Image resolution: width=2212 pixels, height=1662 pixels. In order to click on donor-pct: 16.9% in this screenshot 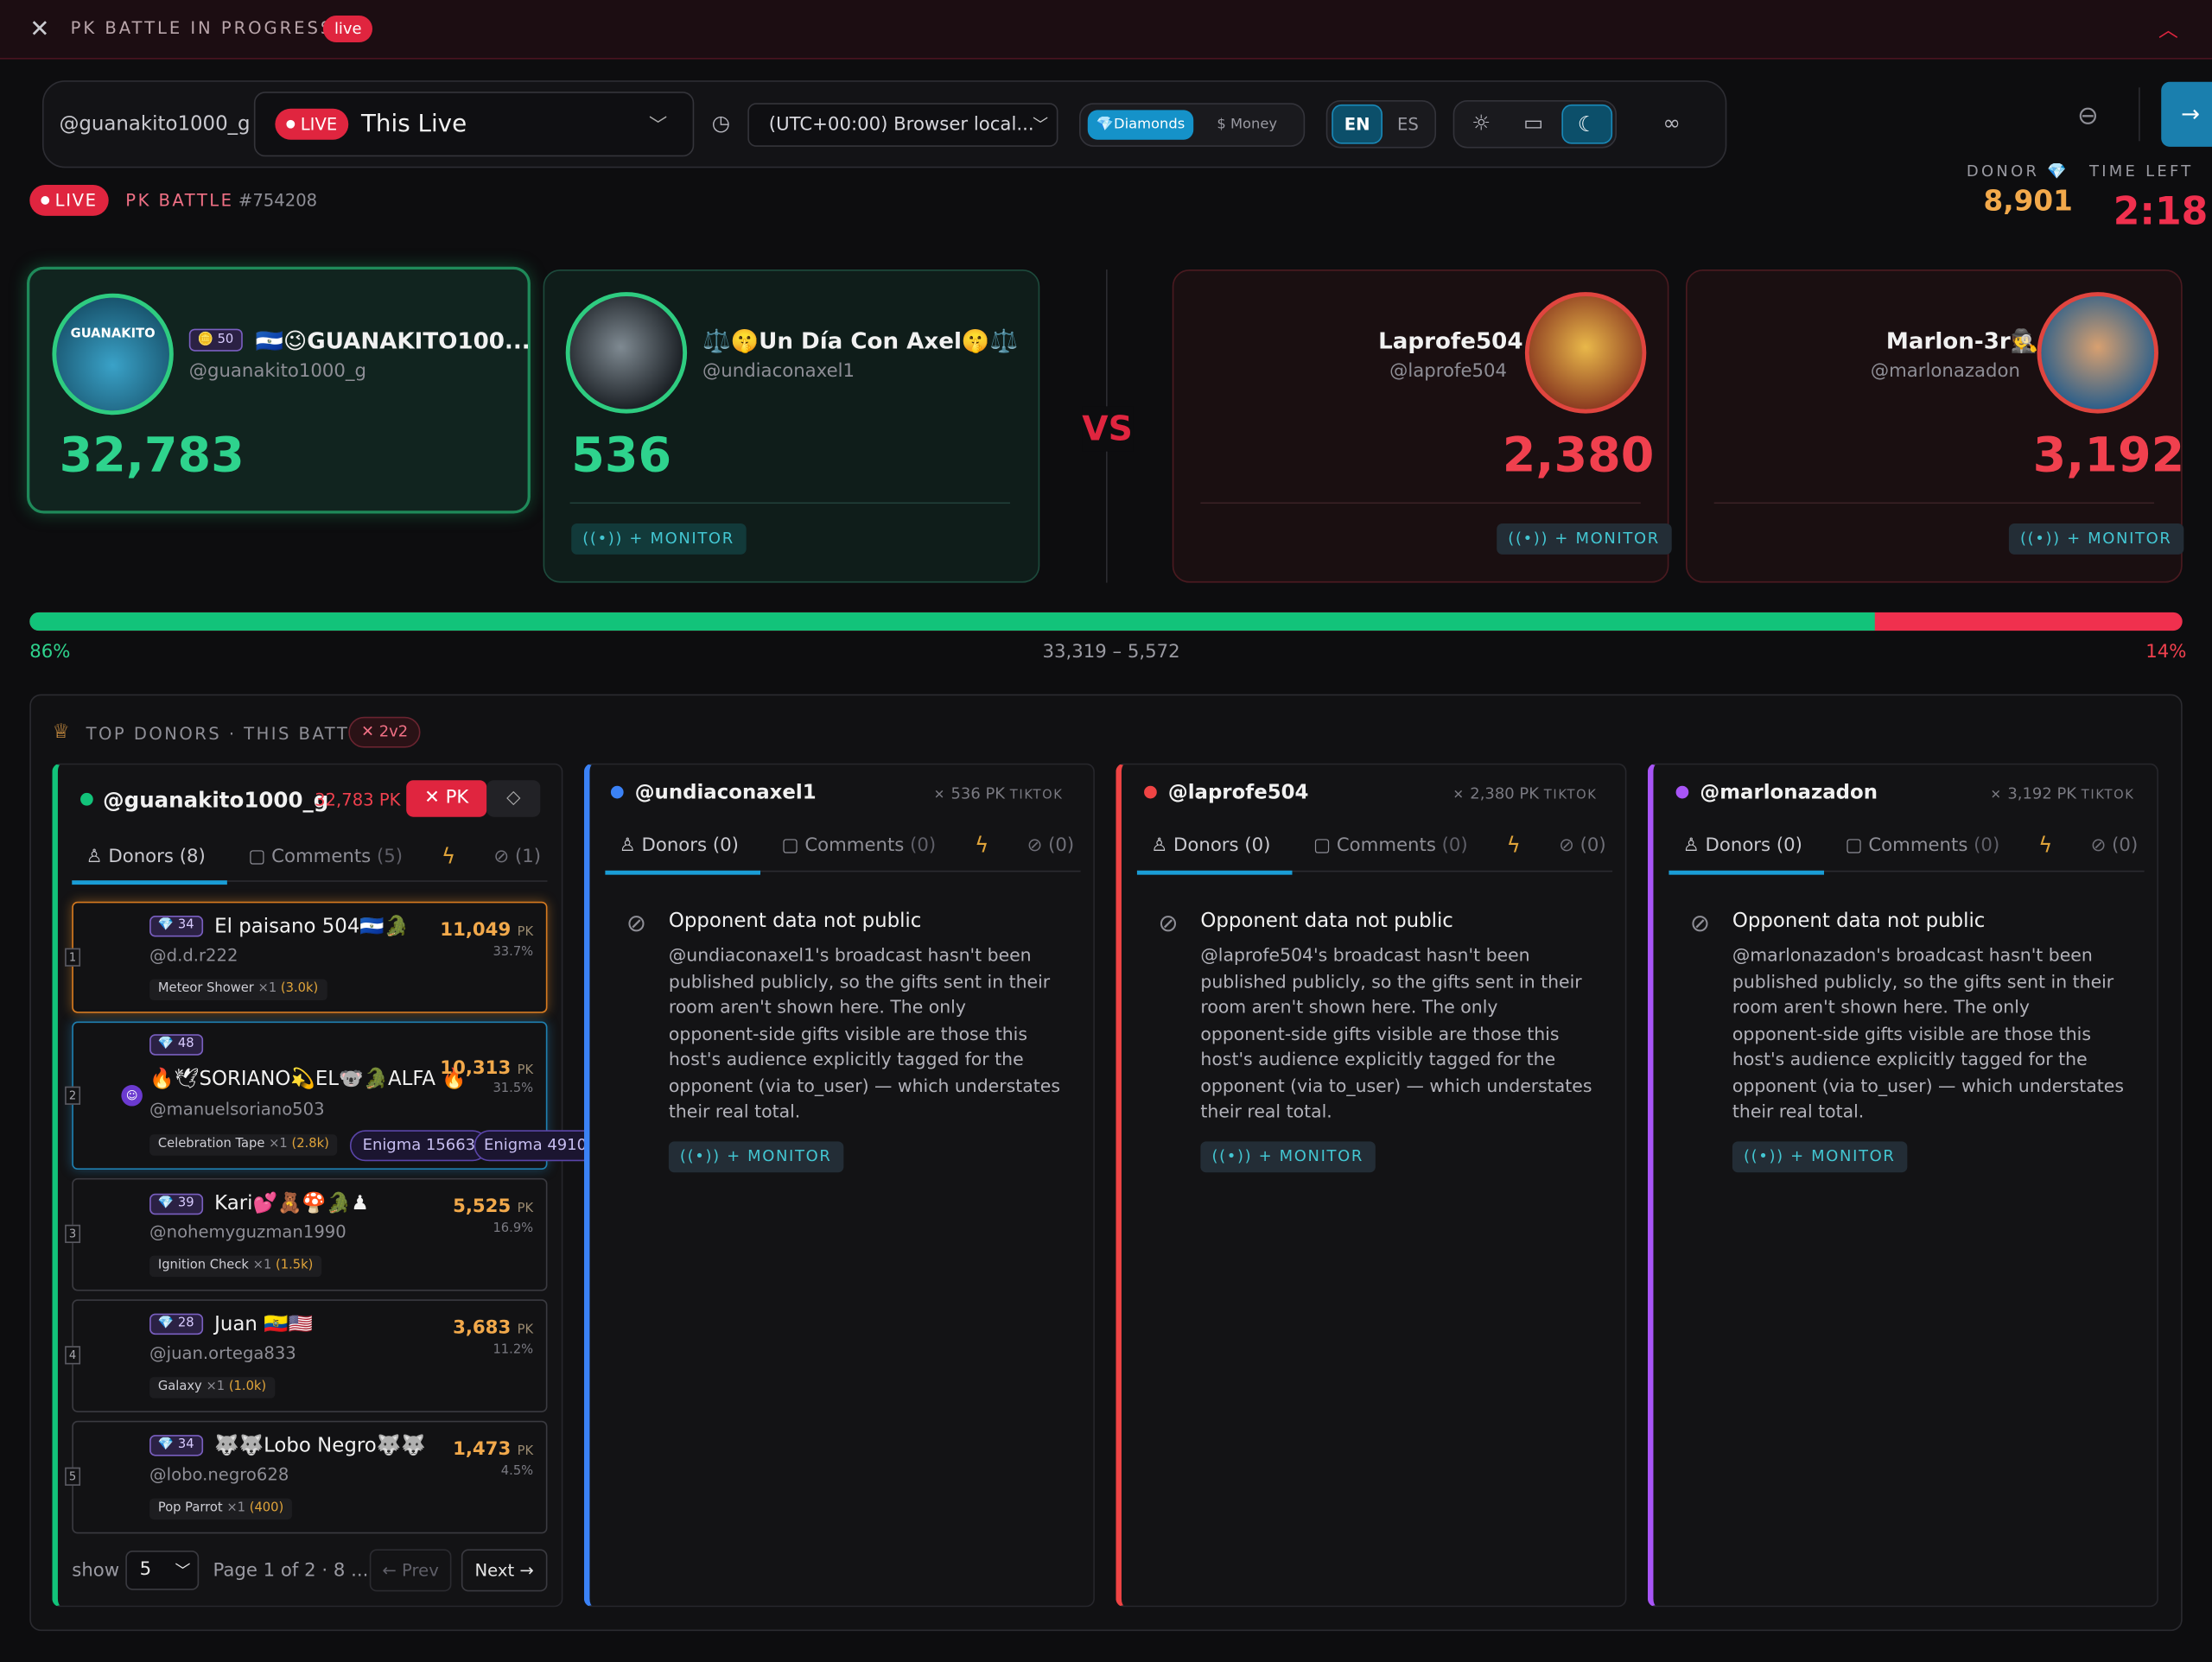, I will do `click(513, 1228)`.